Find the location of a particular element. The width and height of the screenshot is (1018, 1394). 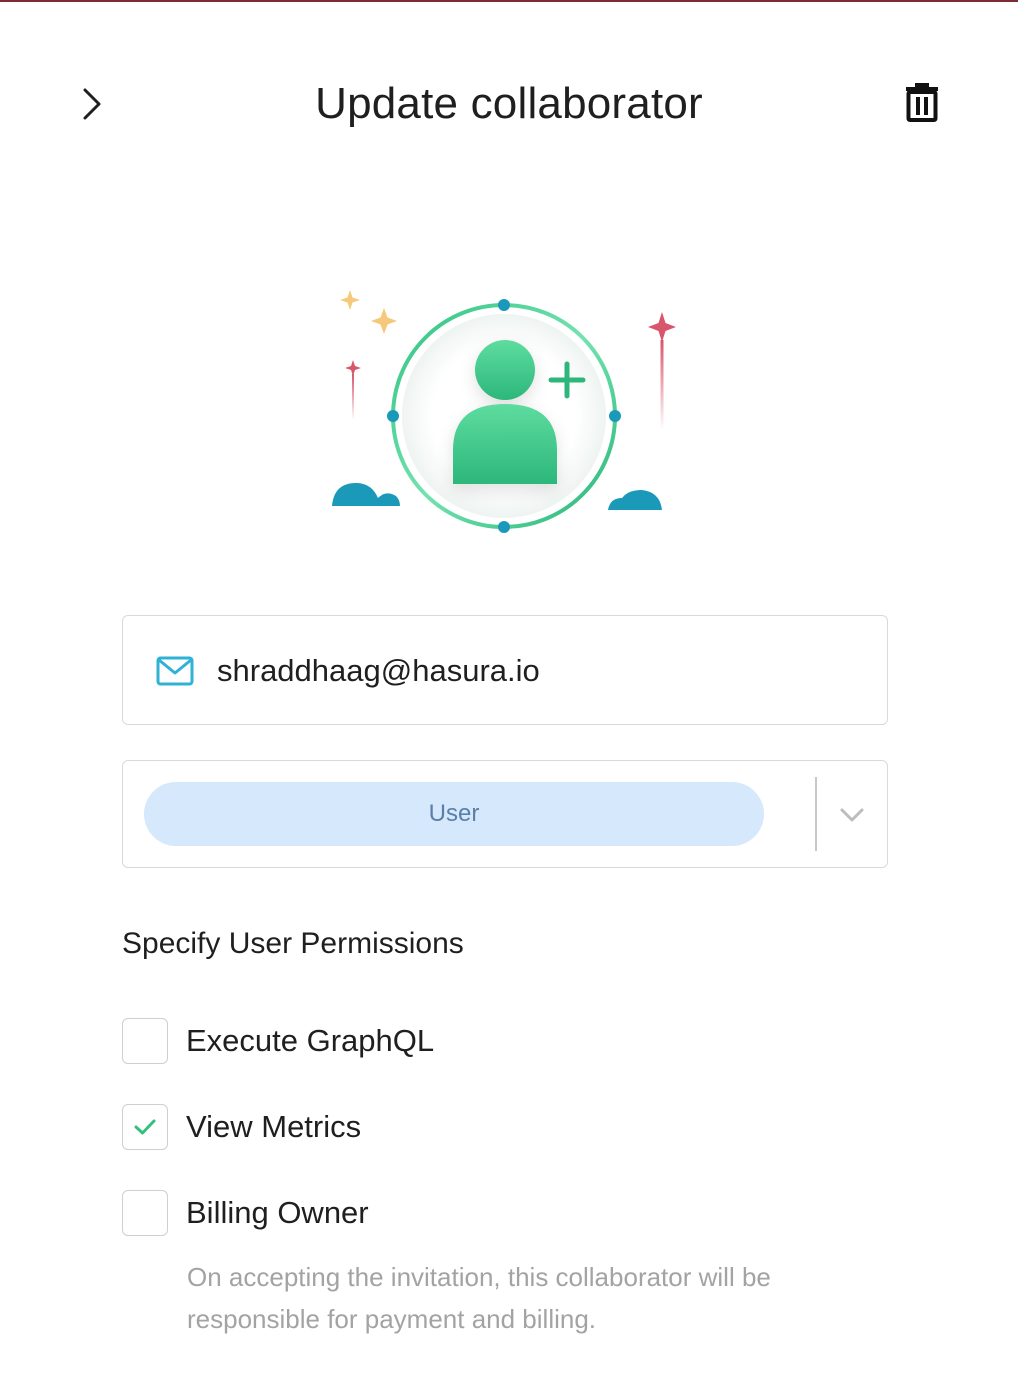

mail-icon is located at coordinates (175, 671).